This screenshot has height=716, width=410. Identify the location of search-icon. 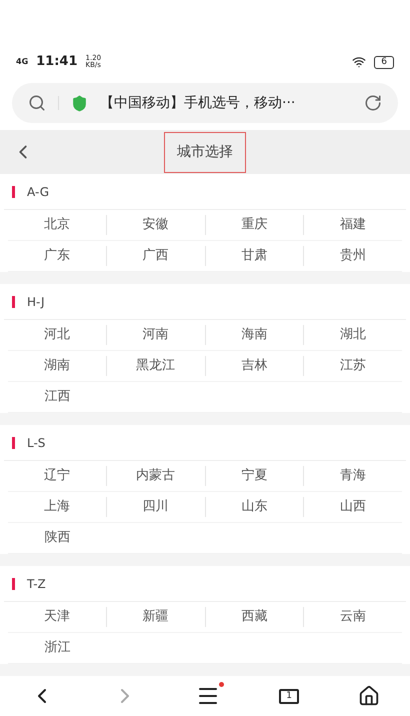
(37, 103).